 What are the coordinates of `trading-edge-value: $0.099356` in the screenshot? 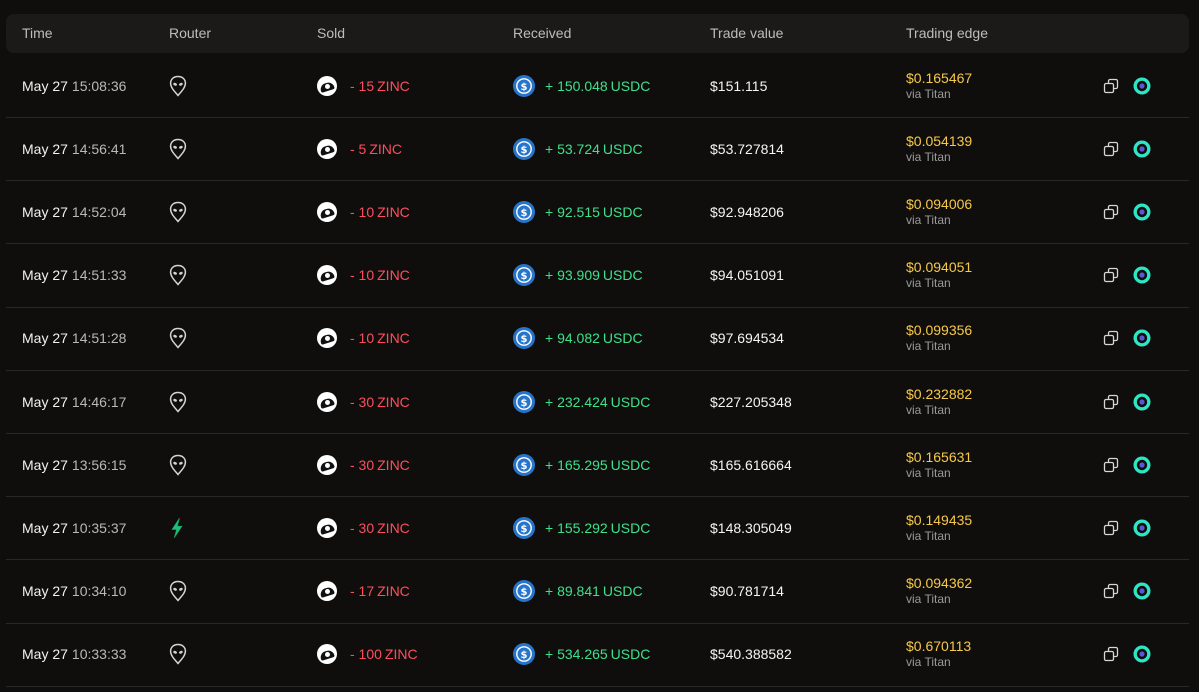 It's located at (939, 330).